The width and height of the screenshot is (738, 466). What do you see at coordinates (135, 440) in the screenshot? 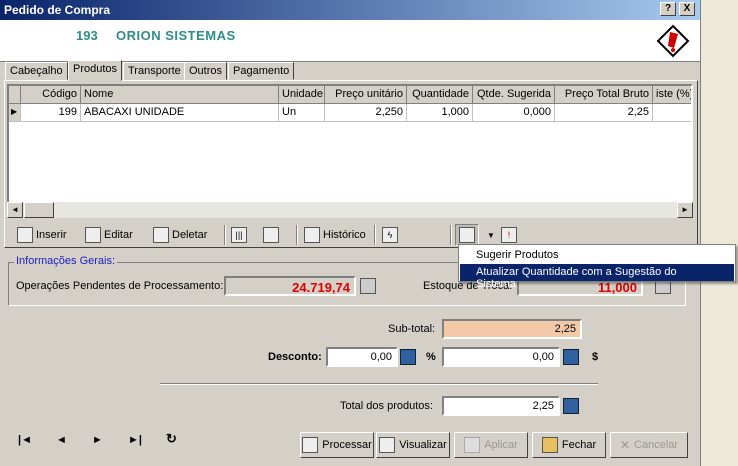
I see `nav-last-button: ►|` at bounding box center [135, 440].